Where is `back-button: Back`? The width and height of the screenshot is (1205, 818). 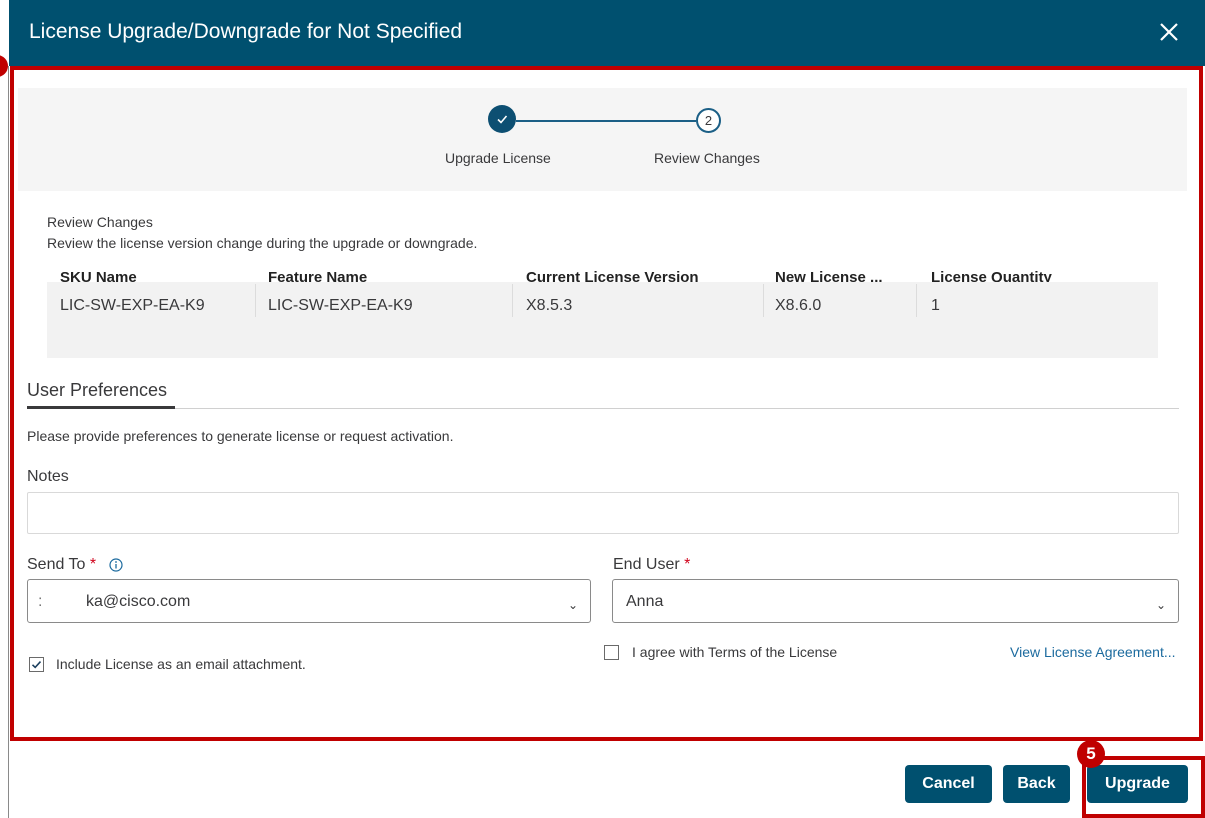 back-button: Back is located at coordinates (1036, 784).